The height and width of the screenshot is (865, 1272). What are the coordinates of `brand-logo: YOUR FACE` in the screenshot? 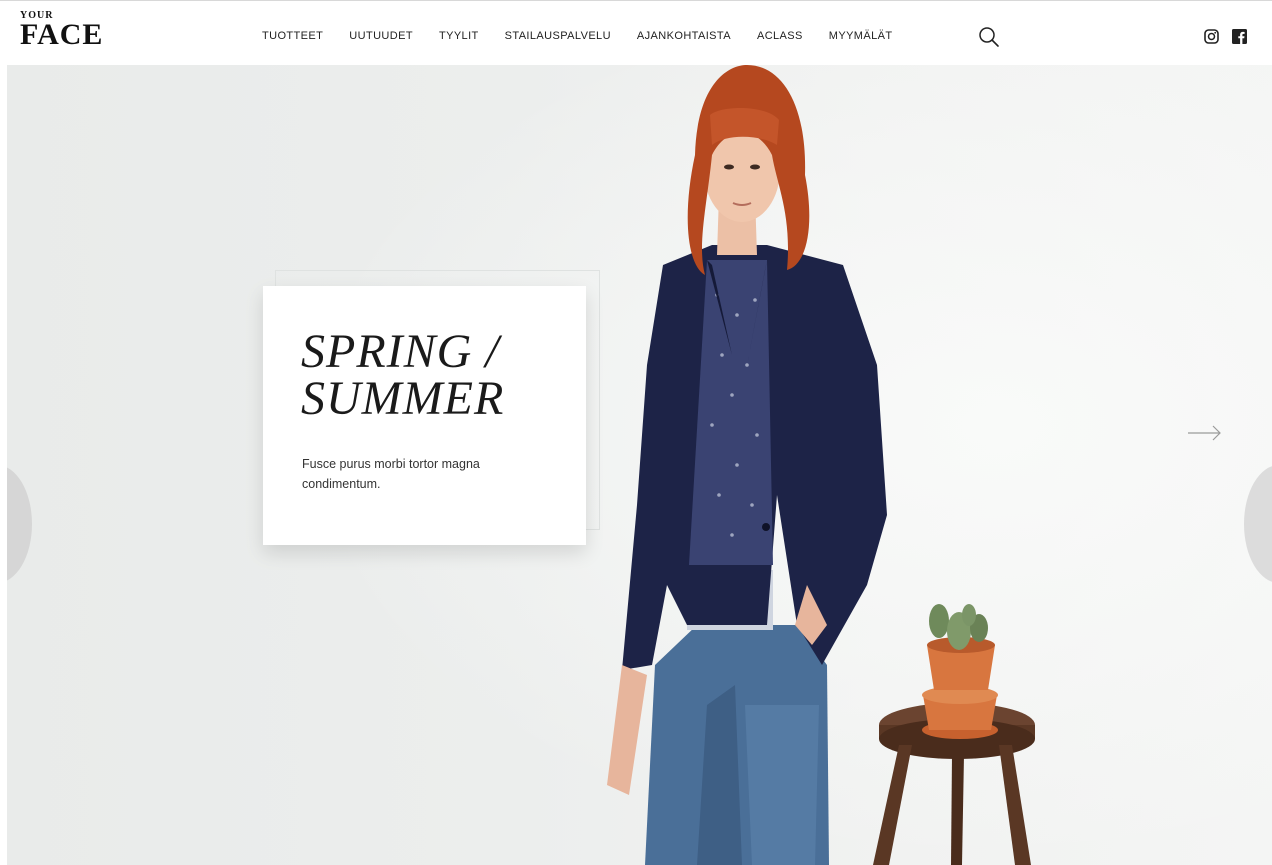 It's located at (62, 31).